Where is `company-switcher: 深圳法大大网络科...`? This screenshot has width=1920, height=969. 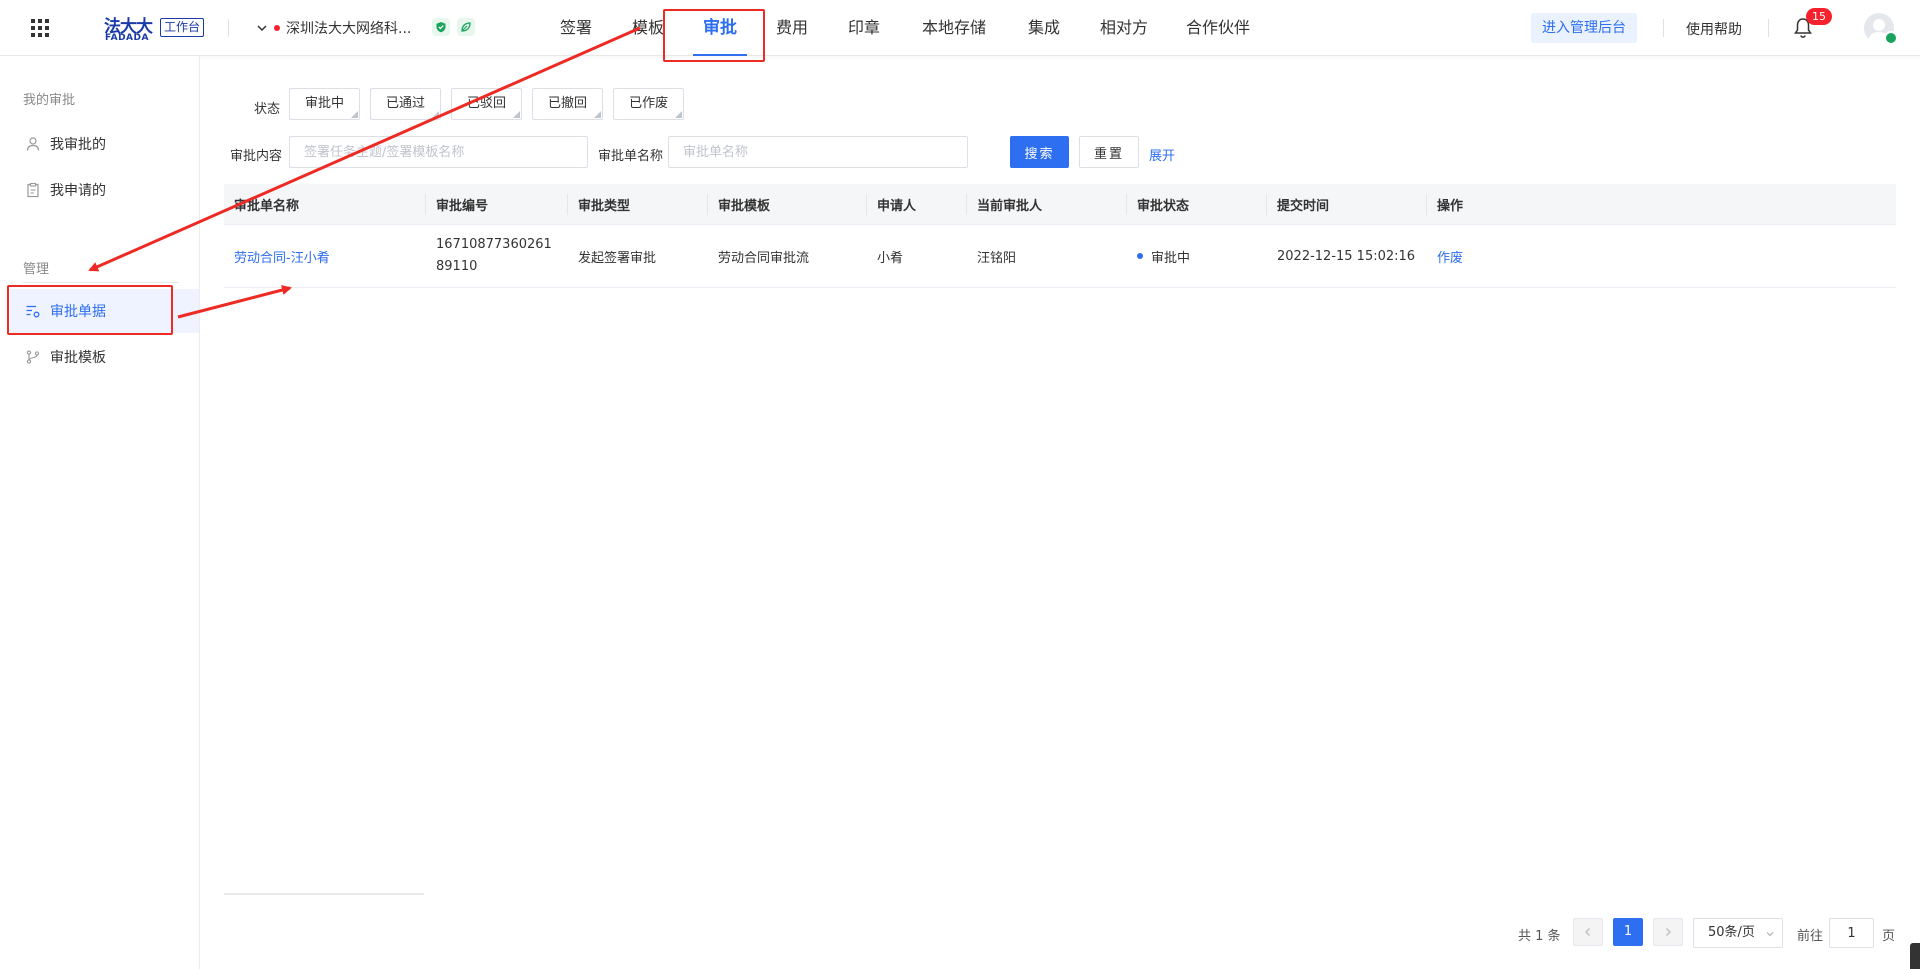 company-switcher: 深圳法大大网络科... is located at coordinates (333, 28).